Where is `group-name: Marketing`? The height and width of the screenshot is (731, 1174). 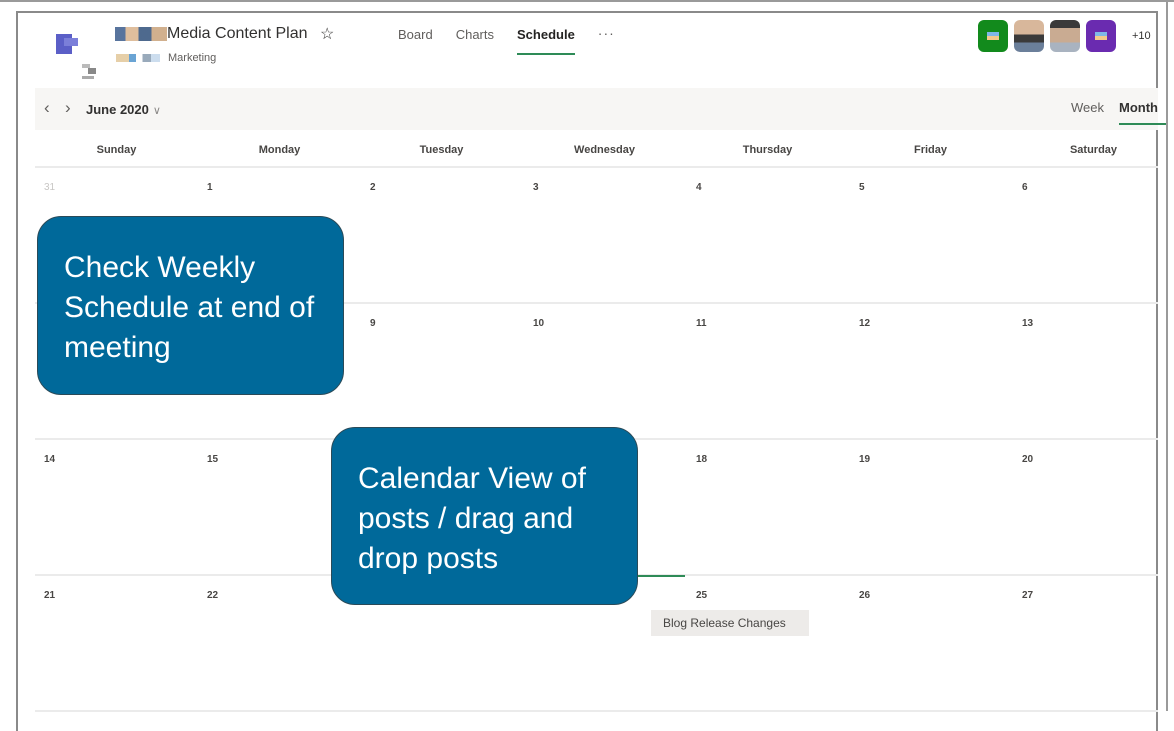 group-name: Marketing is located at coordinates (192, 58).